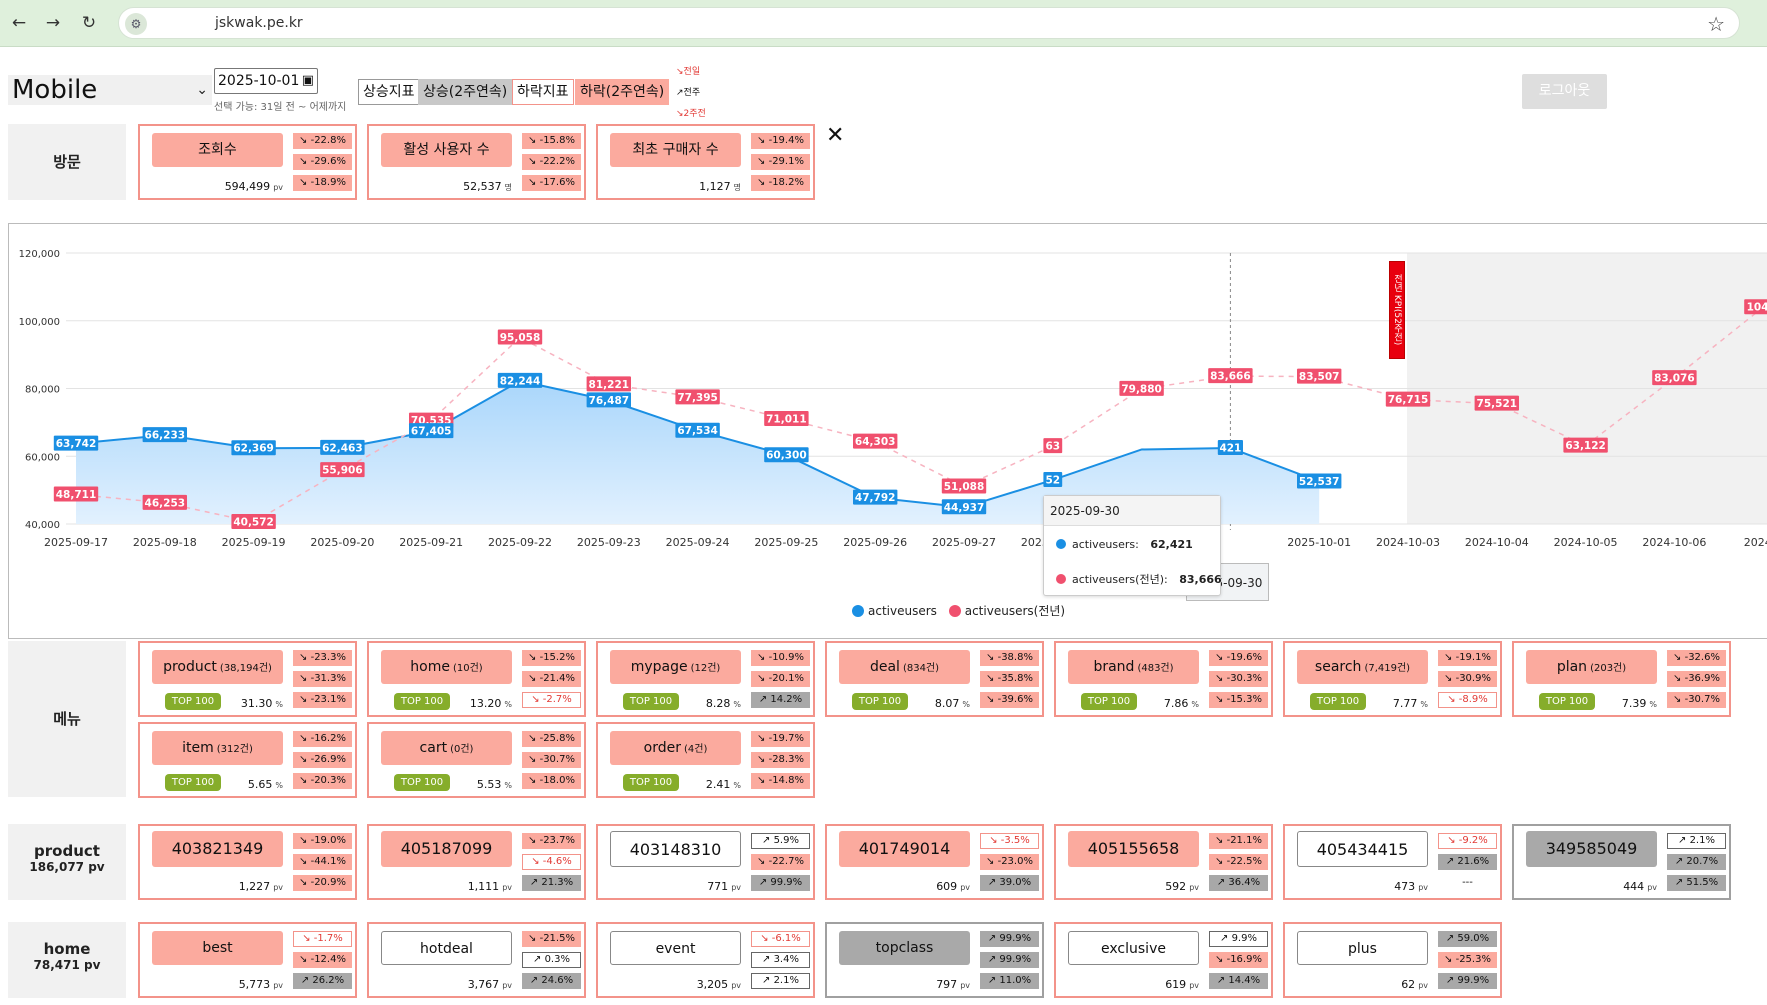 The width and height of the screenshot is (1767, 1005). I want to click on card-title-button: best, so click(217, 948).